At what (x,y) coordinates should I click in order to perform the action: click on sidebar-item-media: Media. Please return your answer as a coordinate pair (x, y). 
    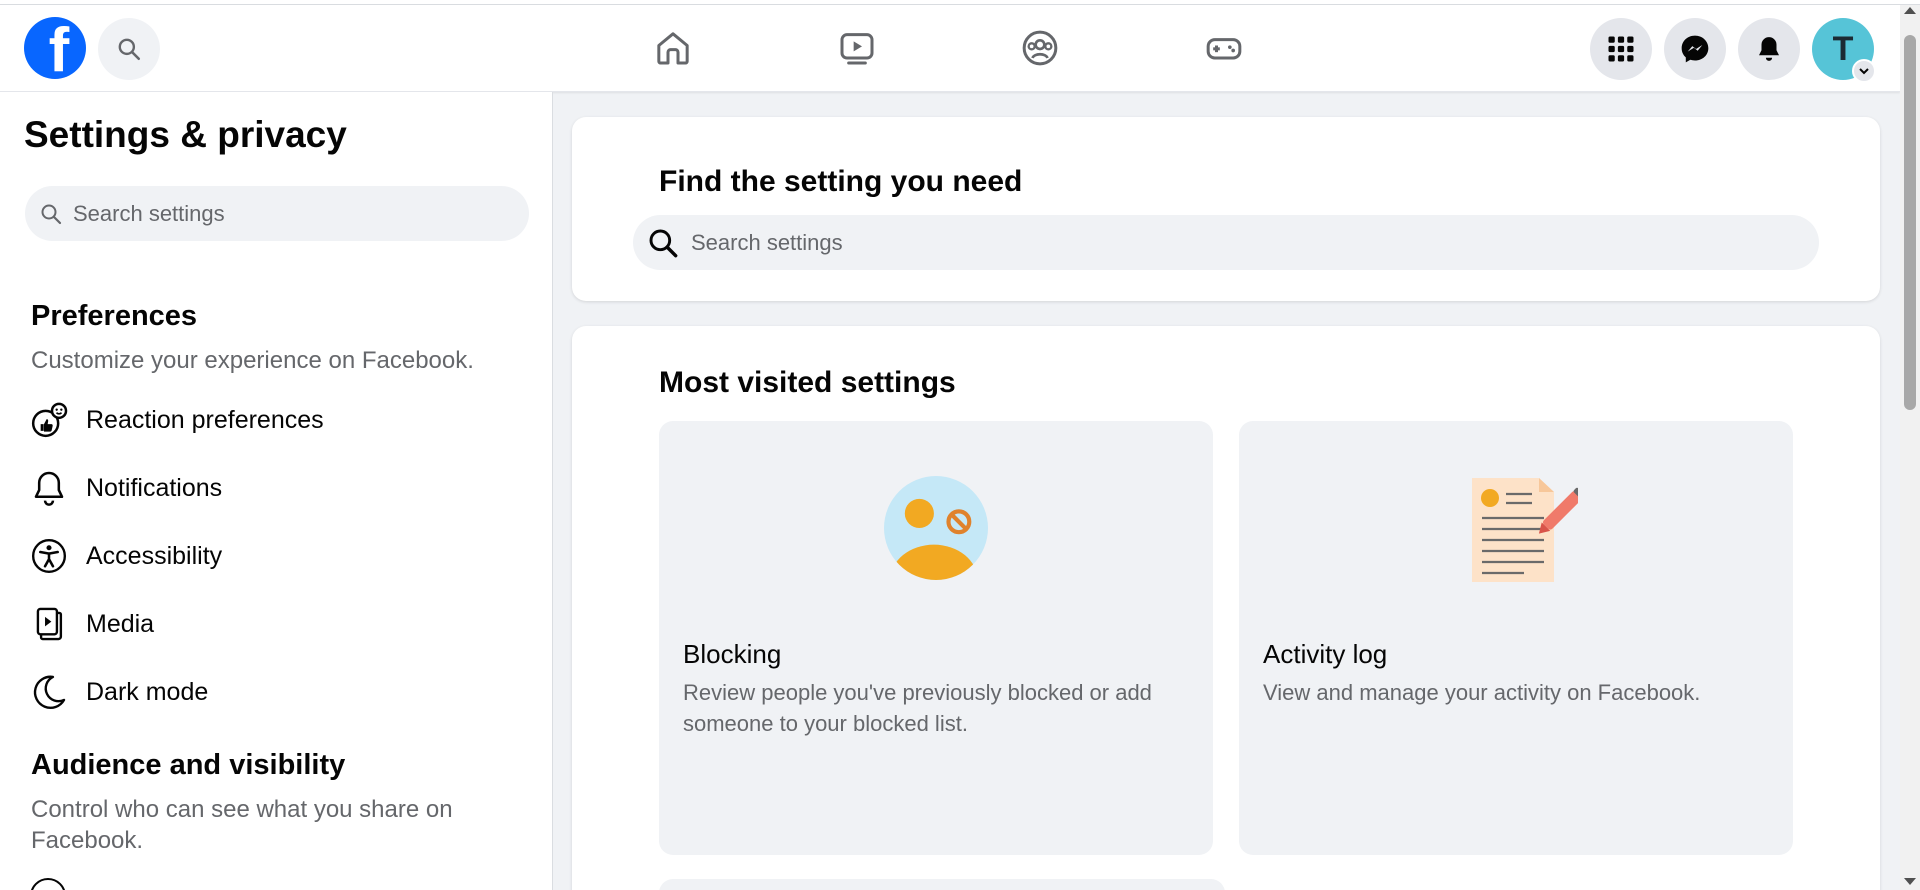
    Looking at the image, I should click on (278, 624).